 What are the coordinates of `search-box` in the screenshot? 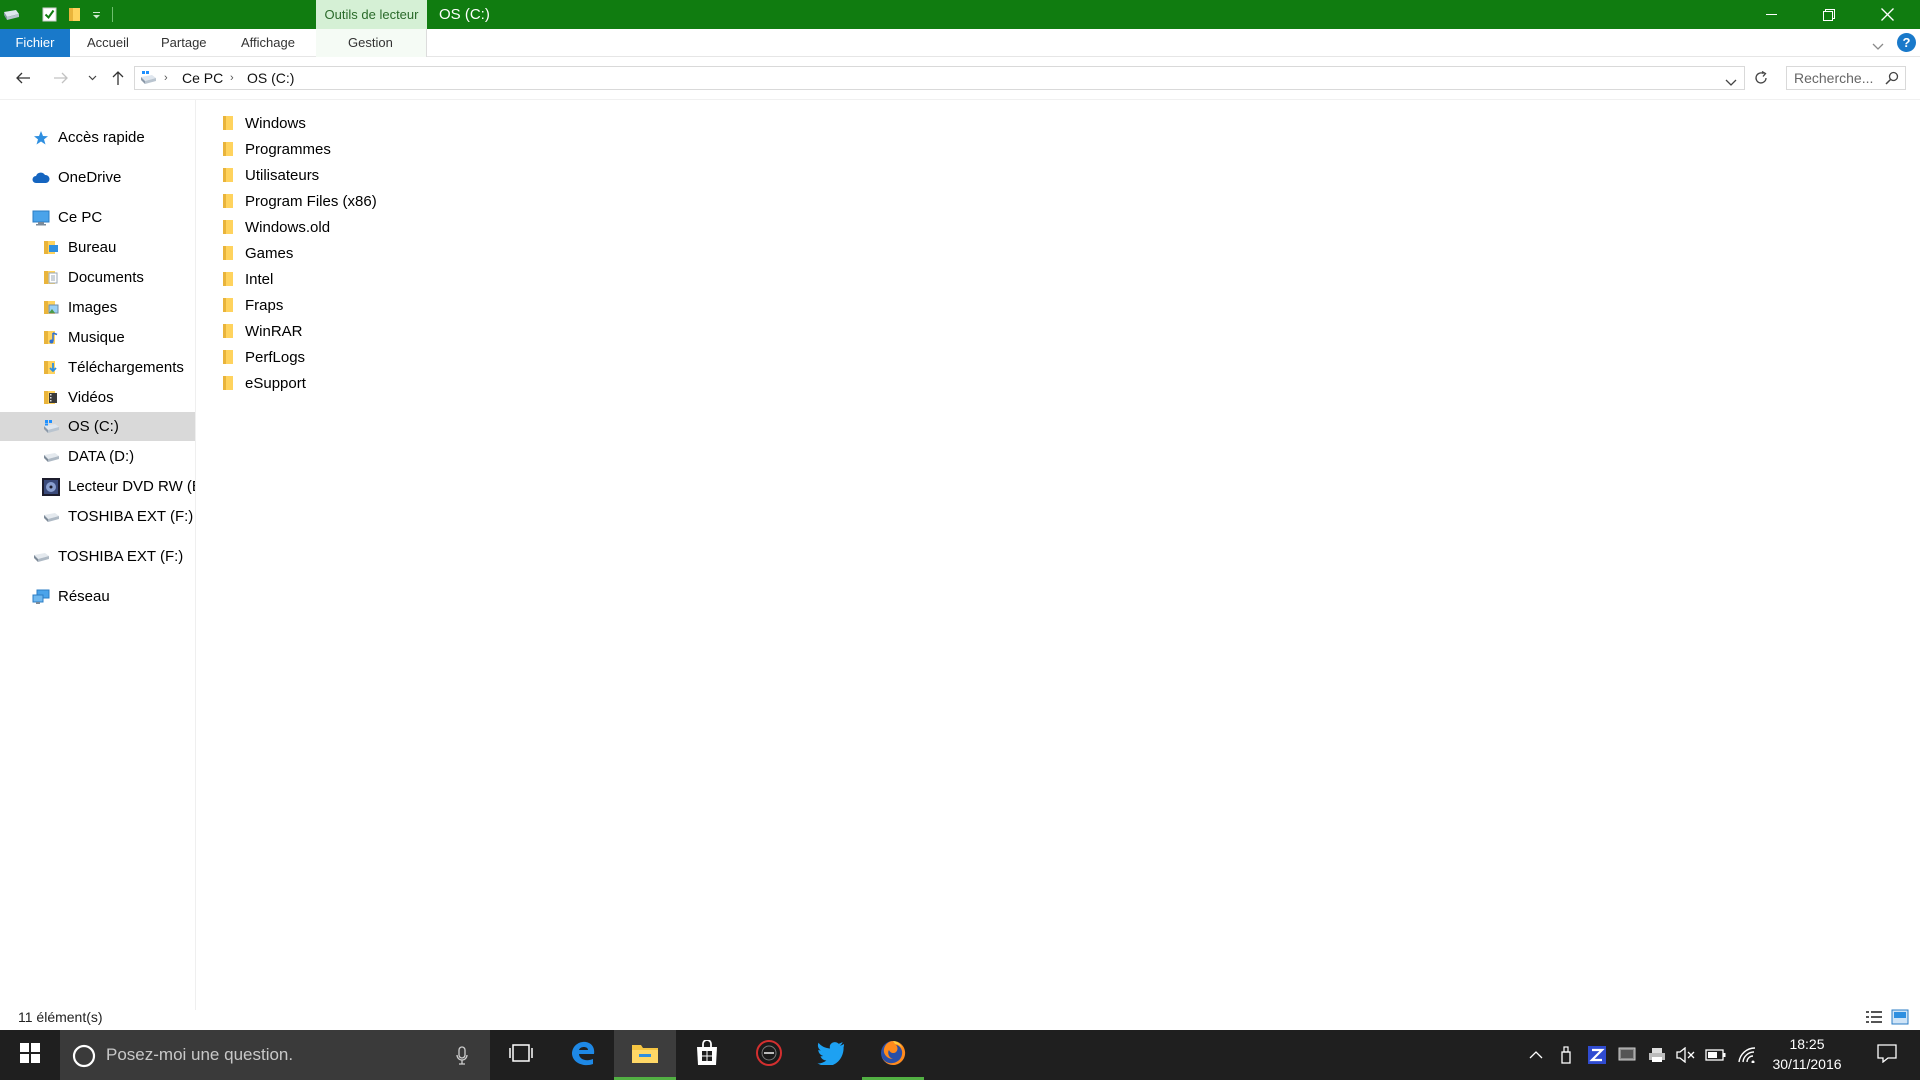 It's located at (1846, 78).